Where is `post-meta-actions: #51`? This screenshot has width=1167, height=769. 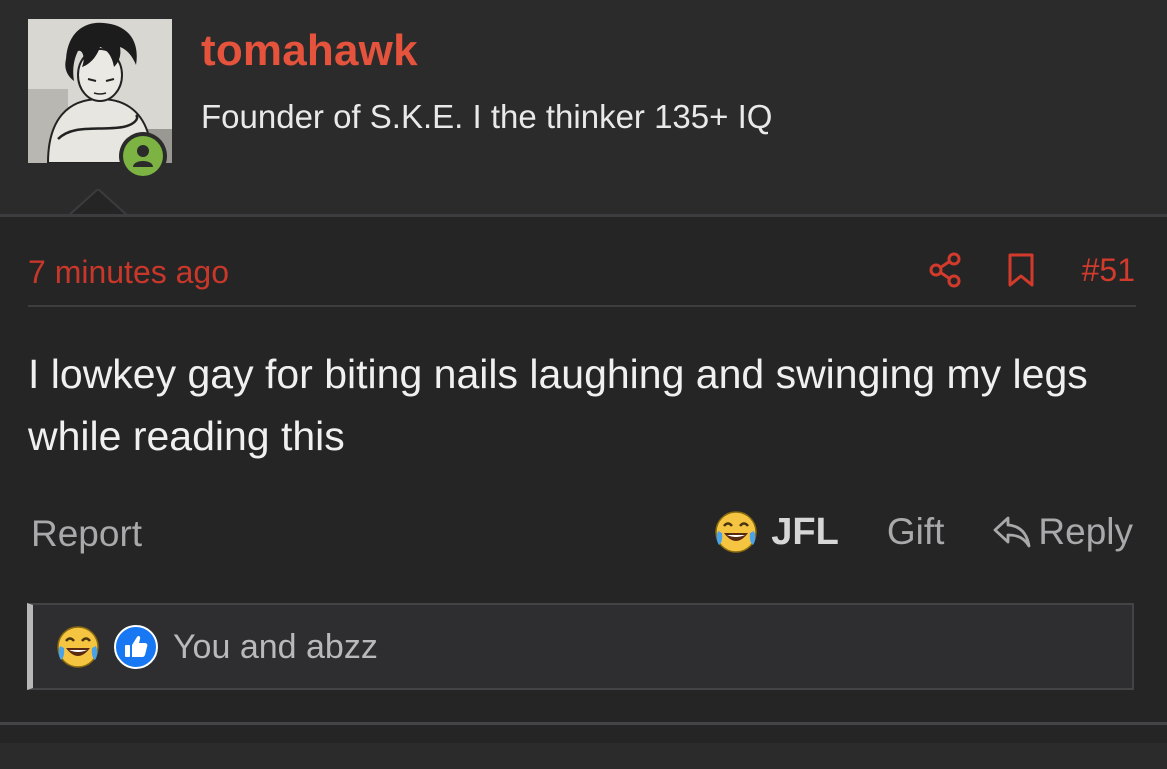
post-meta-actions: #51 is located at coordinates (1031, 270).